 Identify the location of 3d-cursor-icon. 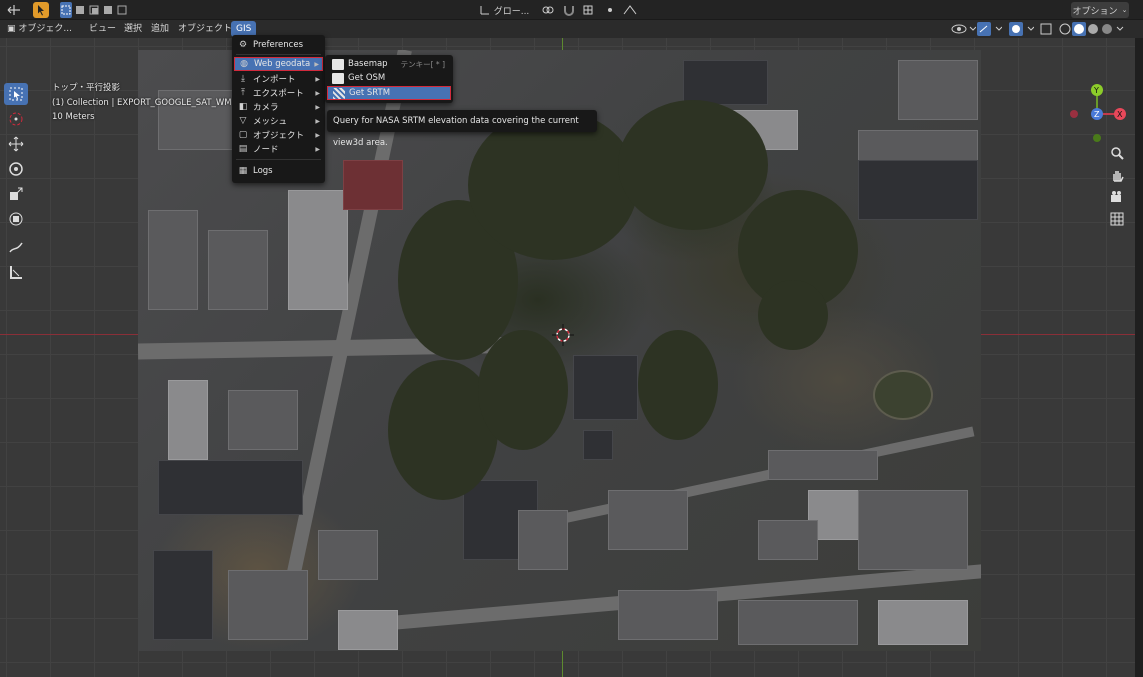
(563, 335).